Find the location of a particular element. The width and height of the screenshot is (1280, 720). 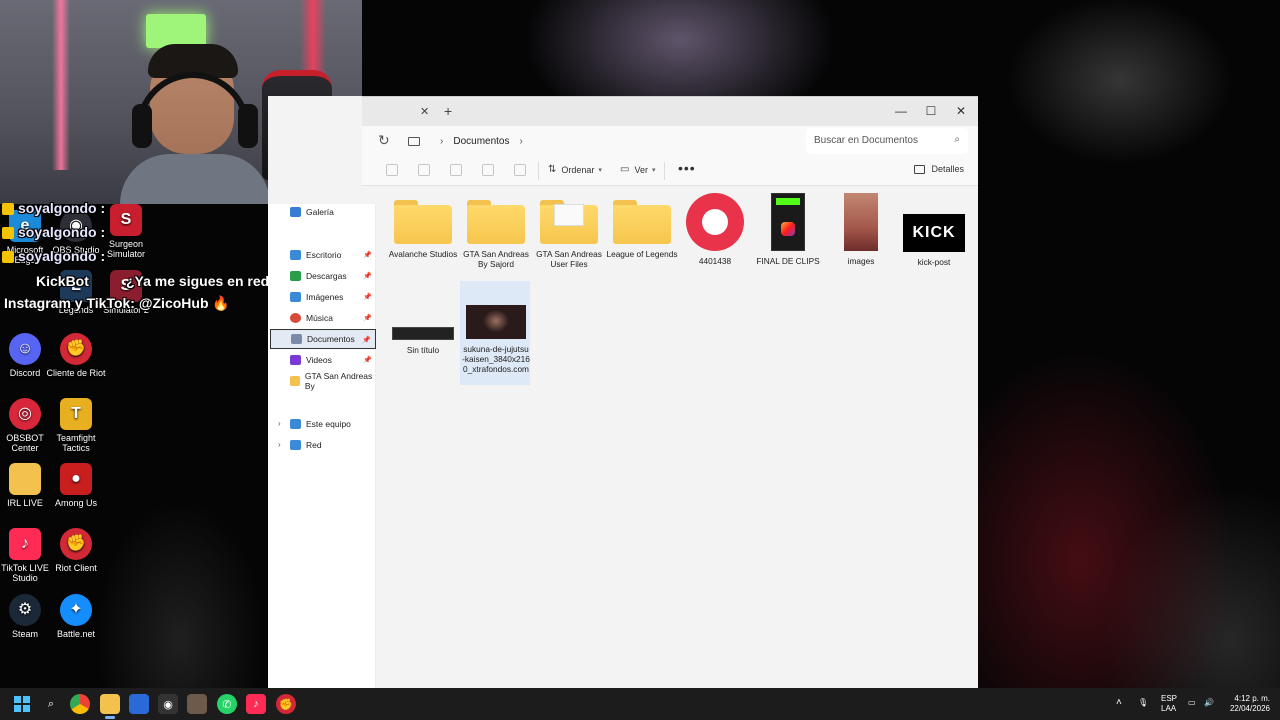

breadcrumb-current: Documentos is located at coordinates (481, 141).